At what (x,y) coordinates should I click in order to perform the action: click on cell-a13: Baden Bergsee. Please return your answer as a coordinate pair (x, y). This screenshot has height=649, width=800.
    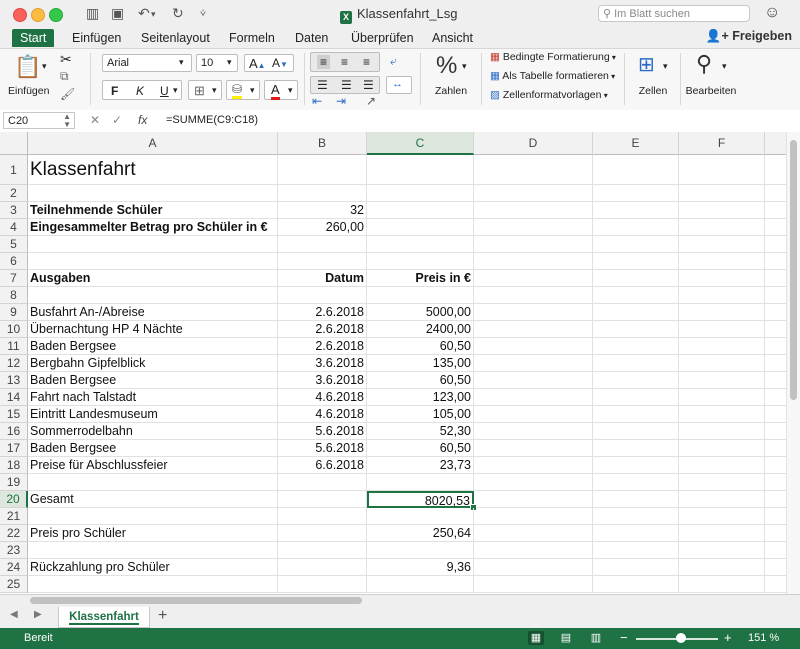
    Looking at the image, I should click on (153, 380).